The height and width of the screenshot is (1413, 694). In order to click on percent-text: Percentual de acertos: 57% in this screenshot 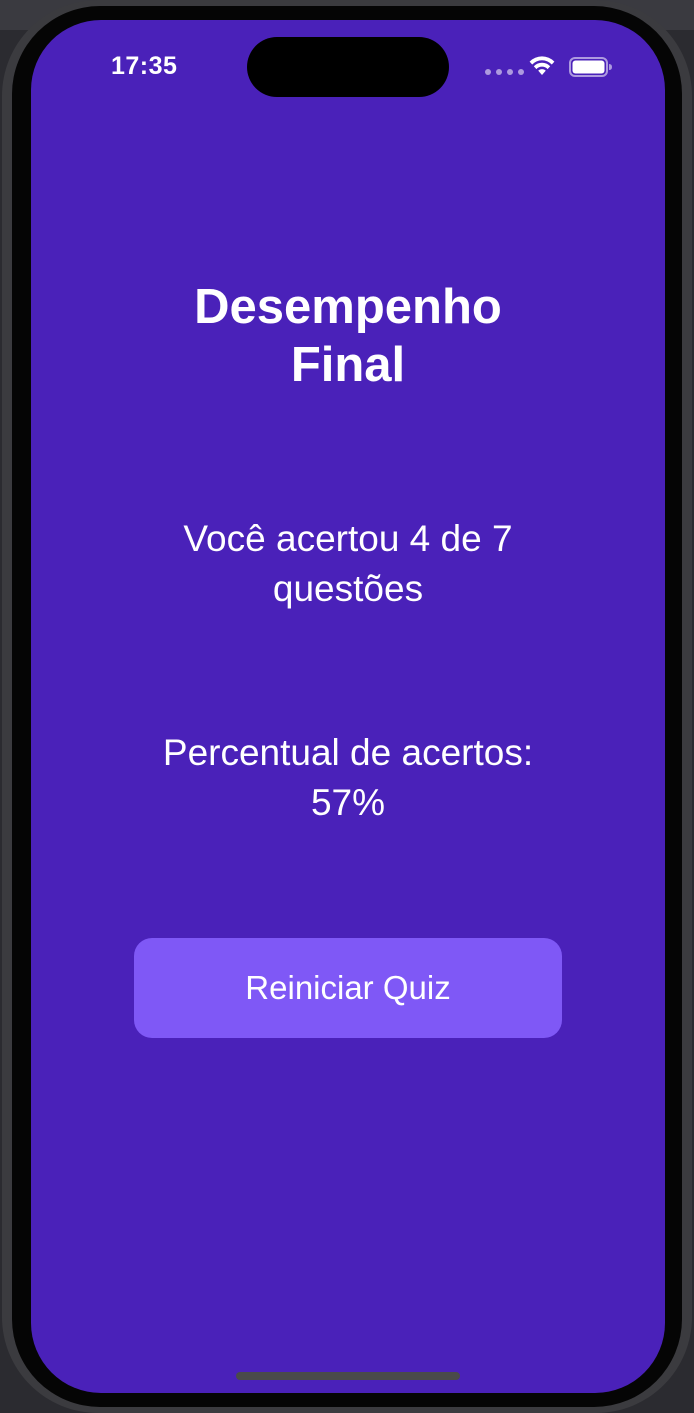, I will do `click(348, 777)`.